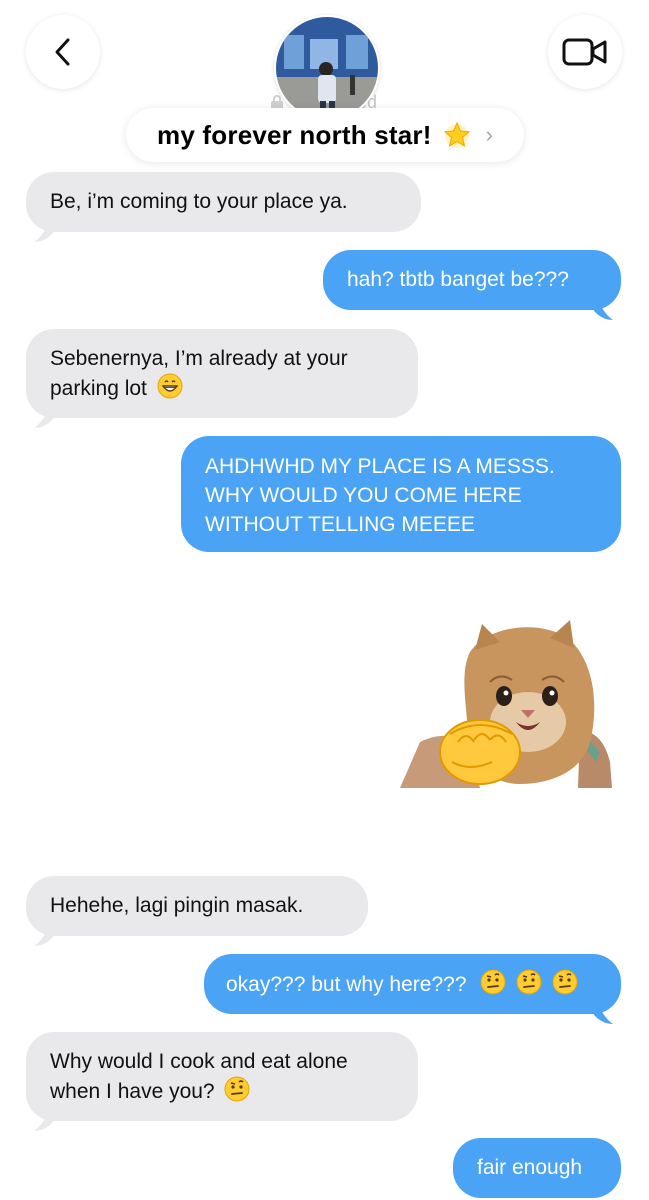  I want to click on message-text: Sebenernya, I’m already at your, so click(199, 358).